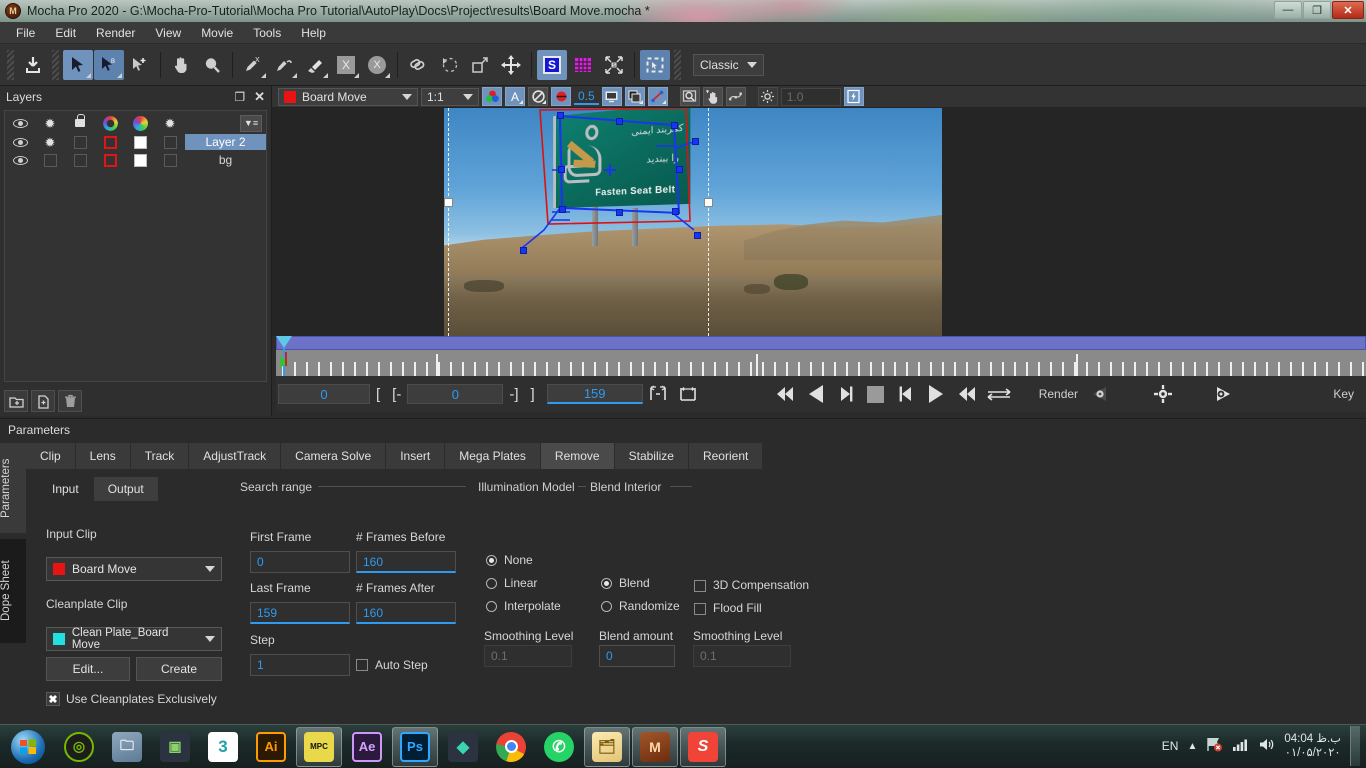  Describe the element at coordinates (463, 747) in the screenshot. I see `filmora-icon: ◆` at that location.